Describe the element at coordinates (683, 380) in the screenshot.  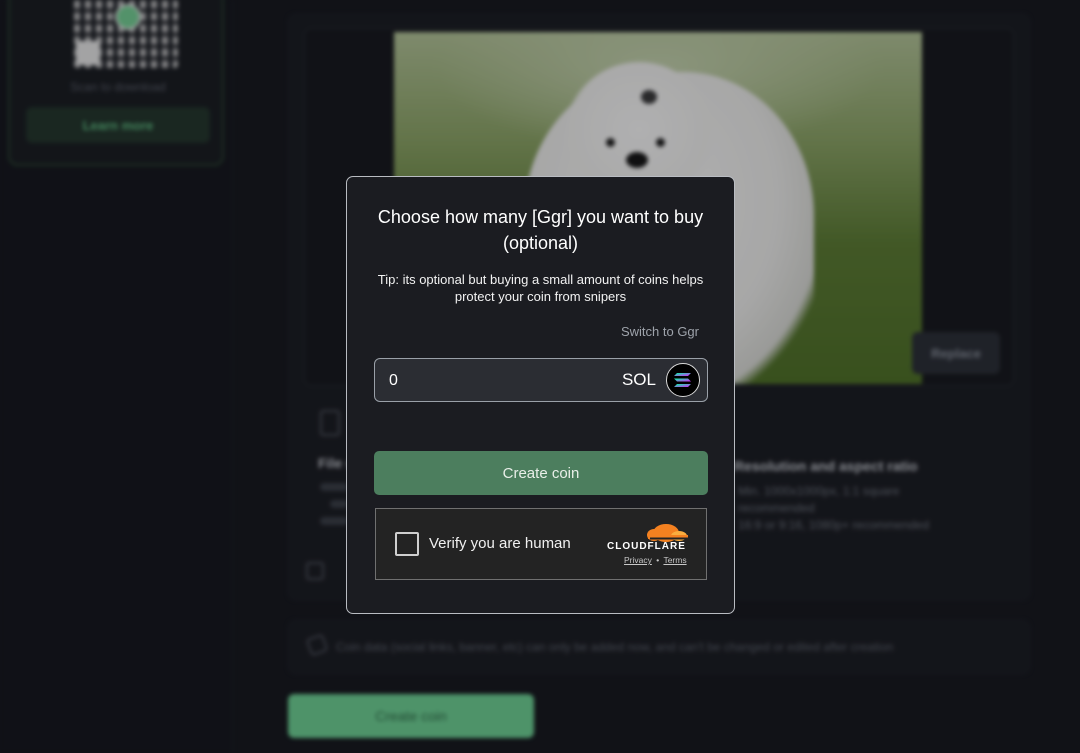
I see `solana-icon` at that location.